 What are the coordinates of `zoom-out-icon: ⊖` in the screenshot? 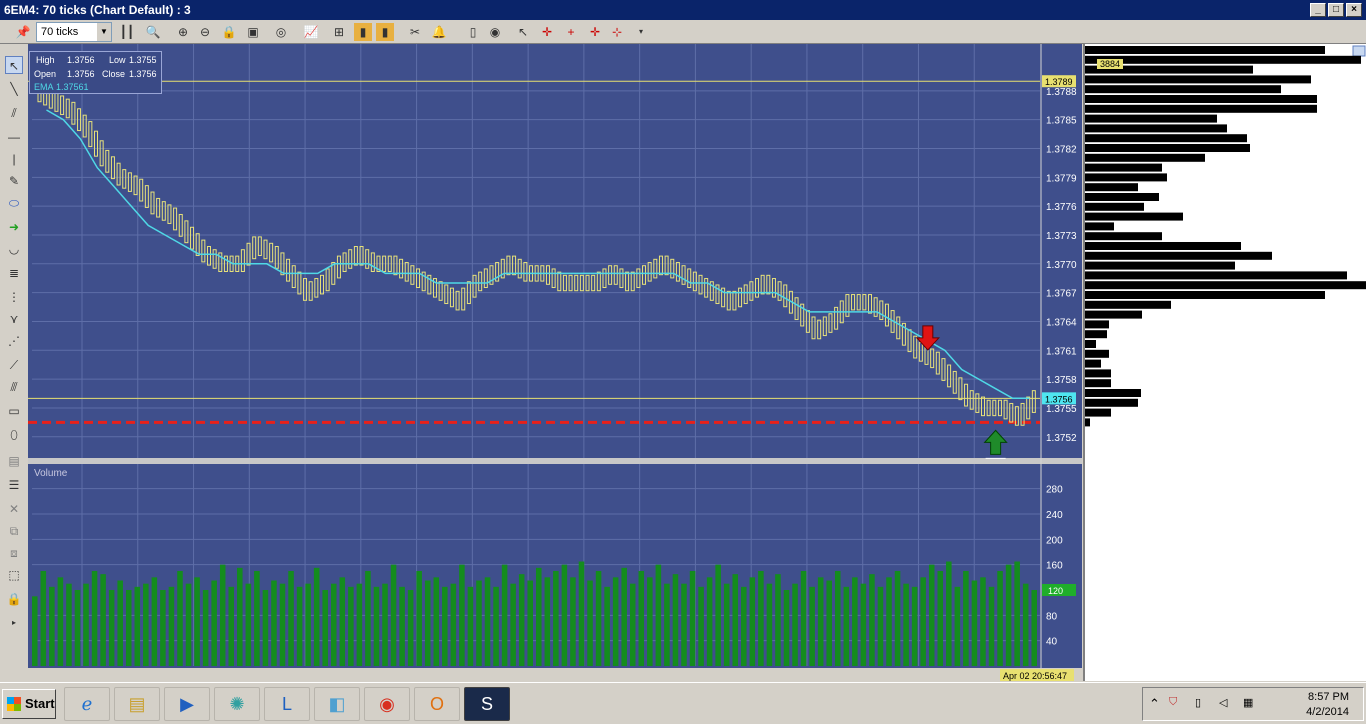 It's located at (205, 32).